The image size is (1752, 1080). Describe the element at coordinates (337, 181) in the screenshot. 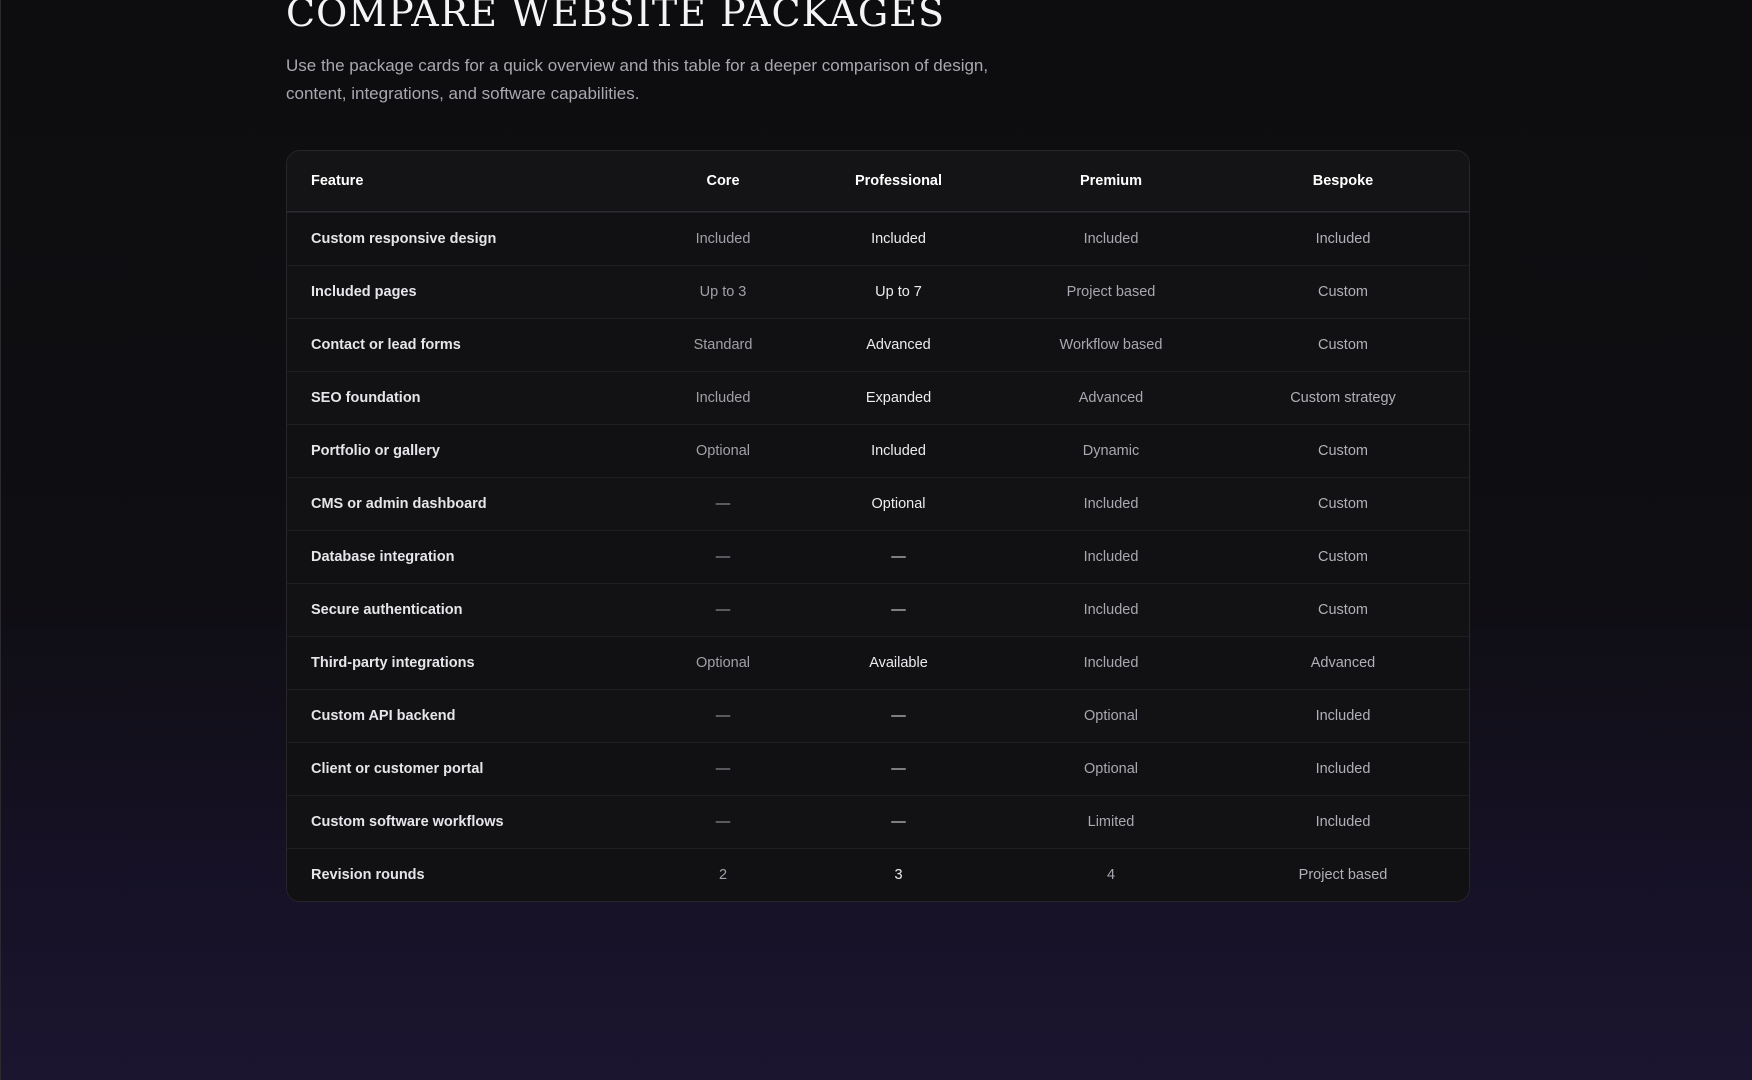

I see `header-feature: Feature` at that location.